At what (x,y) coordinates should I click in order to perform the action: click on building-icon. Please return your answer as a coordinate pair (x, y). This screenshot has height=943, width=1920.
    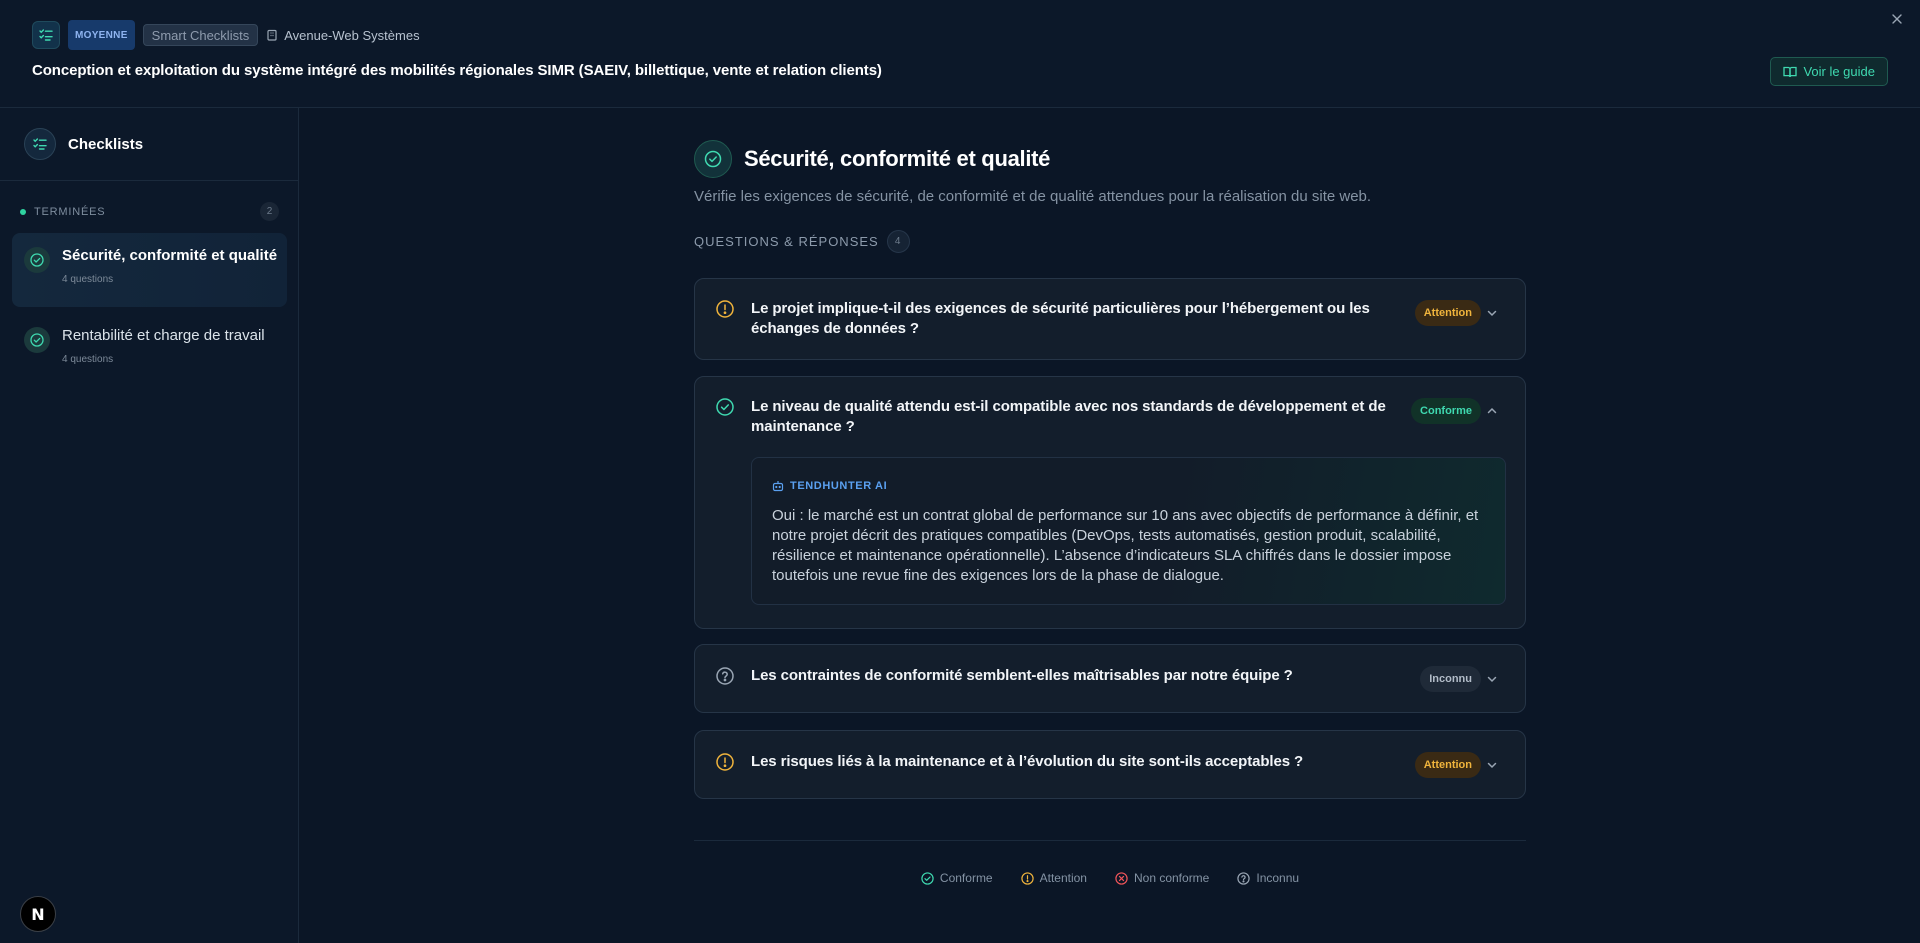
    Looking at the image, I should click on (272, 35).